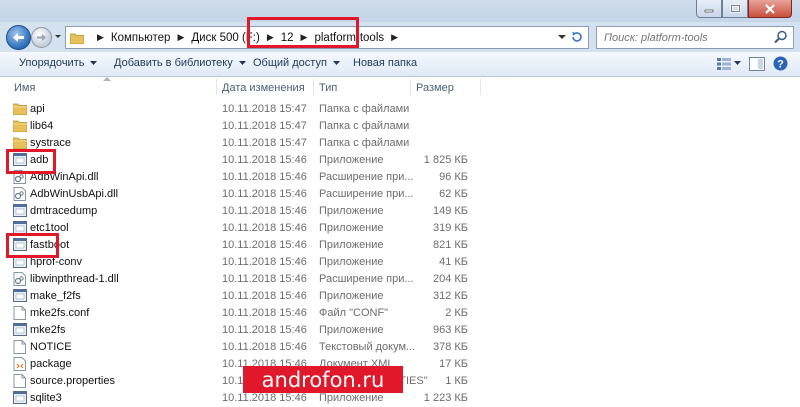  I want to click on file-row-adb: adb 10.11.2018 15:46 Приложение 1 825 КБ, so click(400, 160).